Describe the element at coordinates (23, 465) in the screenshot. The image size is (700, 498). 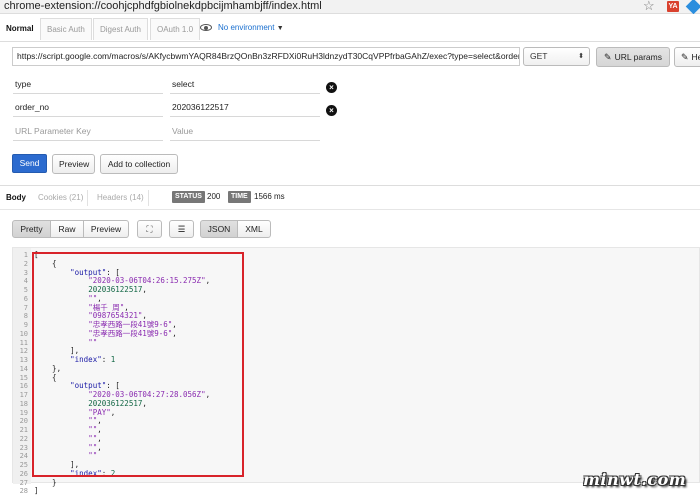
I see `line-number: 25` at that location.